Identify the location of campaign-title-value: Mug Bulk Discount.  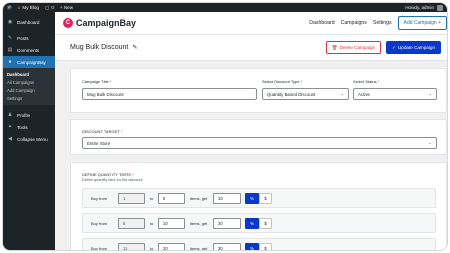
(105, 94).